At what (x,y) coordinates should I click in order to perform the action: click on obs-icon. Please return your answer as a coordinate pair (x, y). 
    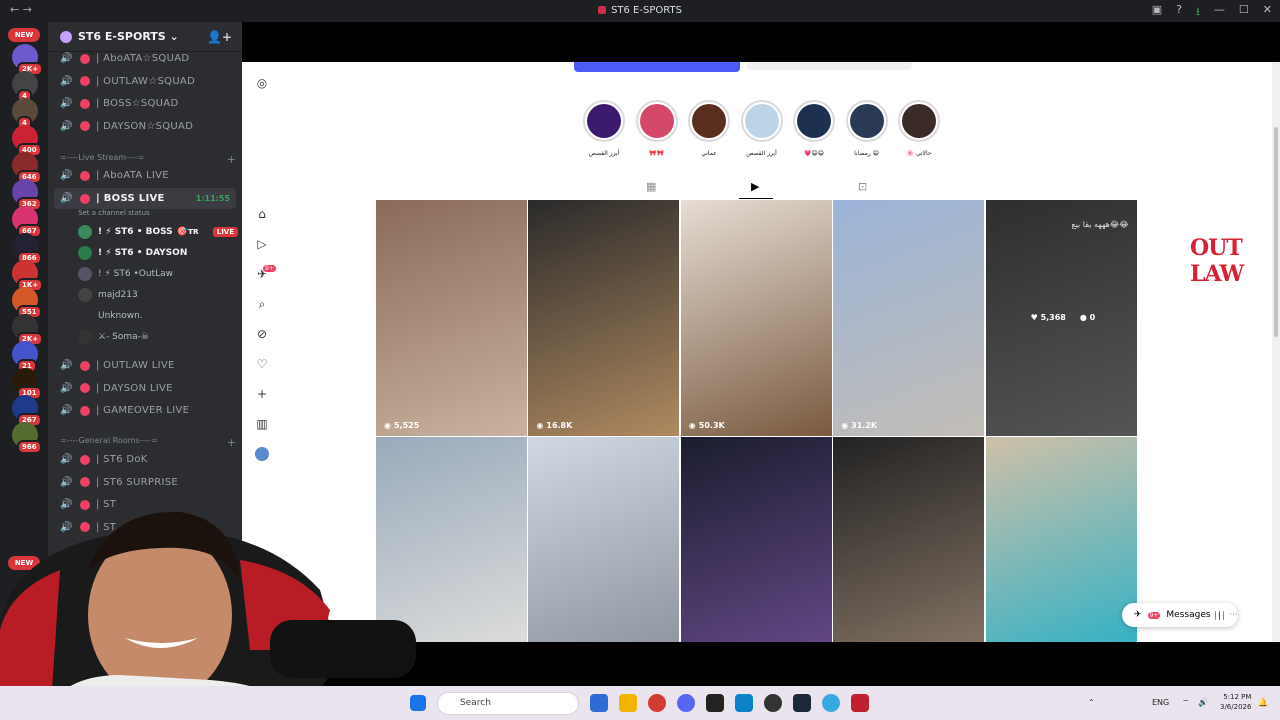
    Looking at the image, I should click on (773, 703).